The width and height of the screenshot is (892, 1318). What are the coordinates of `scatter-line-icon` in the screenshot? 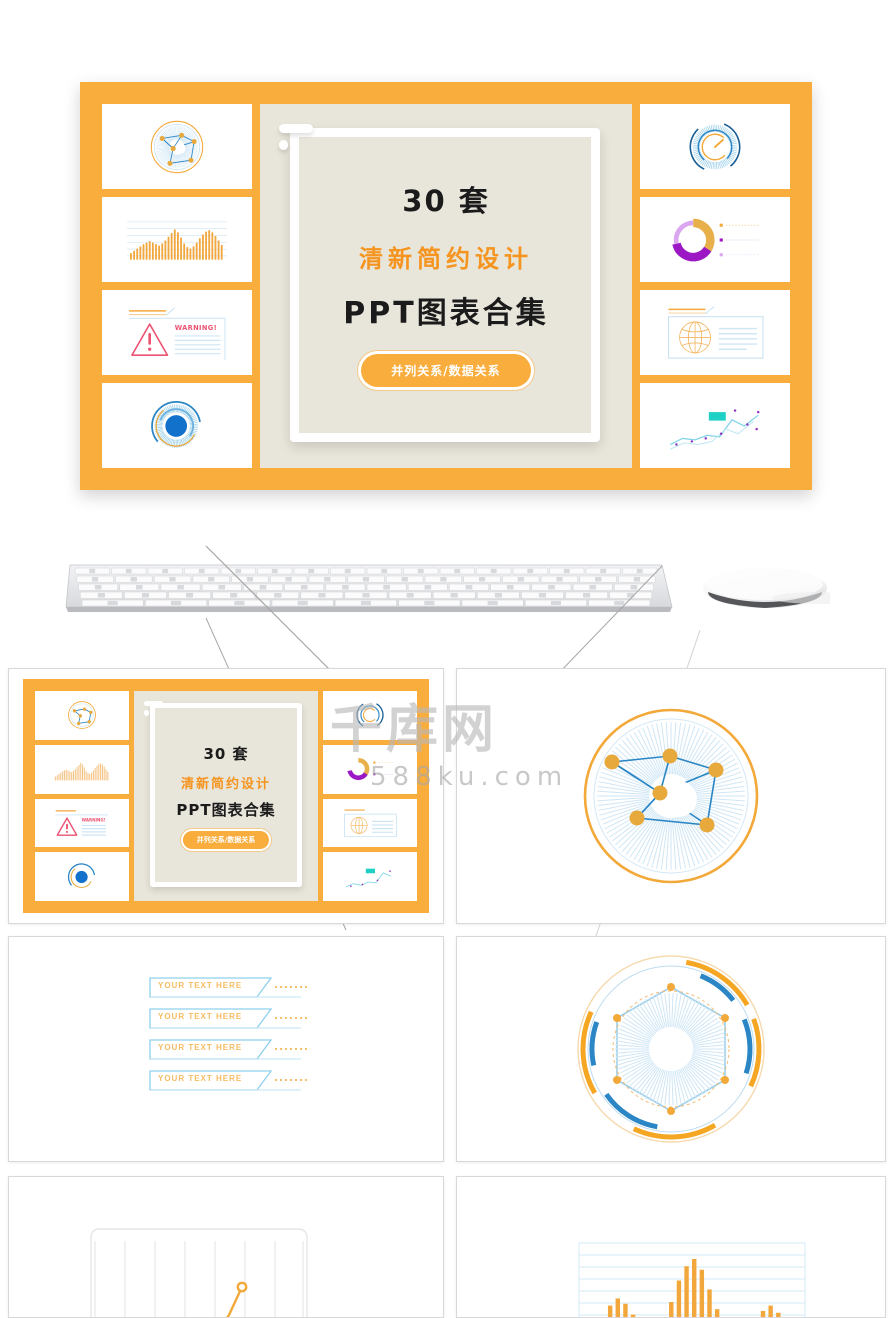 It's located at (715, 426).